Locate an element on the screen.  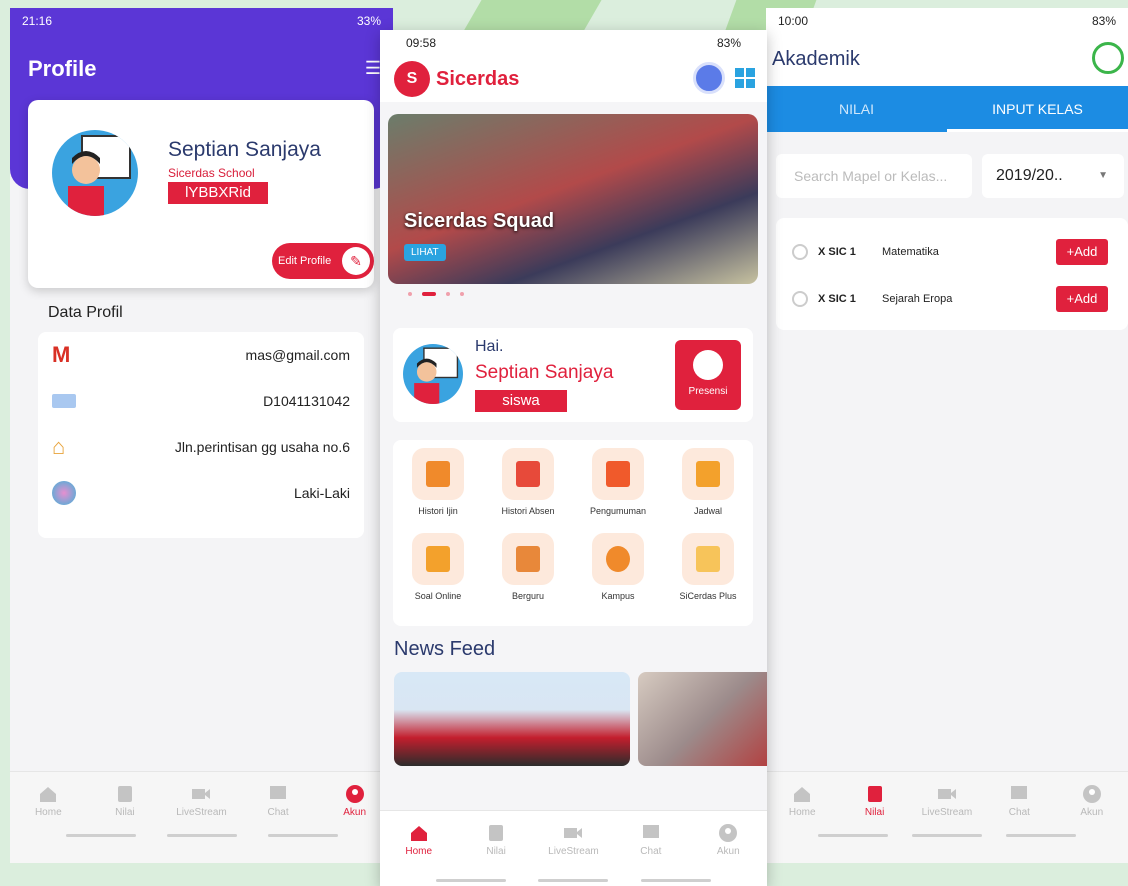
status-battery: 83% is located at coordinates (728, 43).